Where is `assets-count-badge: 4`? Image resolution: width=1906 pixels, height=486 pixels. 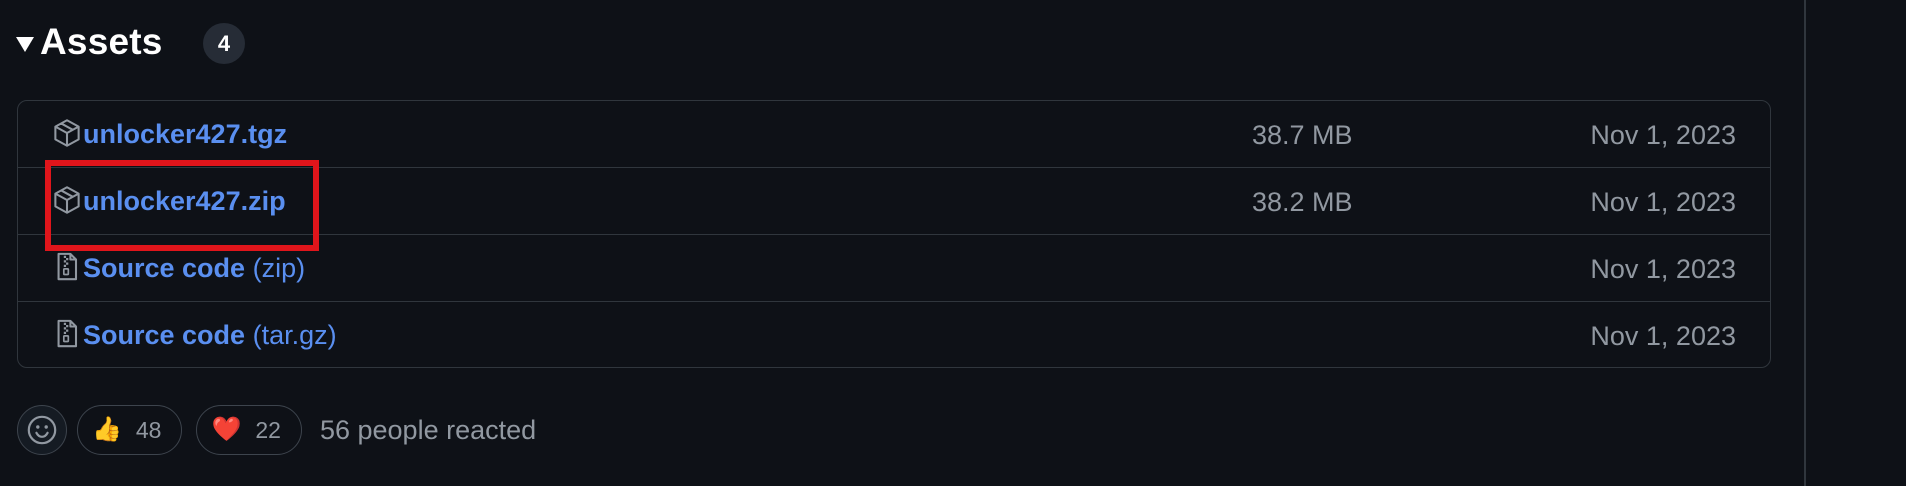 assets-count-badge: 4 is located at coordinates (224, 43).